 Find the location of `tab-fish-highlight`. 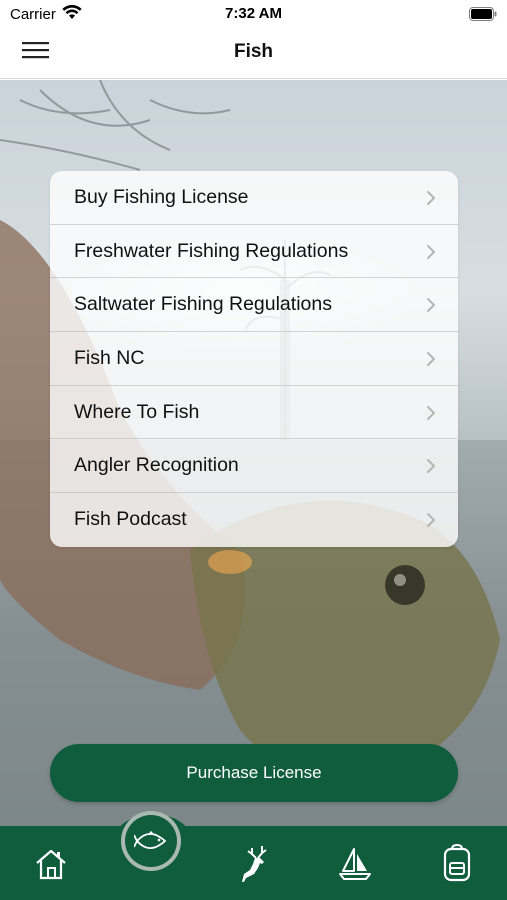

tab-fish-highlight is located at coordinates (151, 841).